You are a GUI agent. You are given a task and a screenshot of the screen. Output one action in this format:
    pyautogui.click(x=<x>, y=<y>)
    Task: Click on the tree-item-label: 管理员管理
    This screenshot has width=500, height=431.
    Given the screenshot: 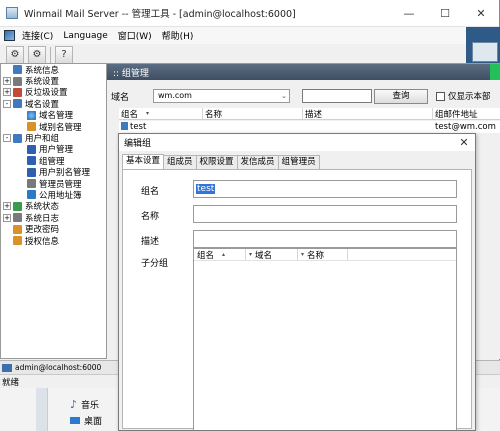 What is the action you would take?
    pyautogui.click(x=60, y=184)
    